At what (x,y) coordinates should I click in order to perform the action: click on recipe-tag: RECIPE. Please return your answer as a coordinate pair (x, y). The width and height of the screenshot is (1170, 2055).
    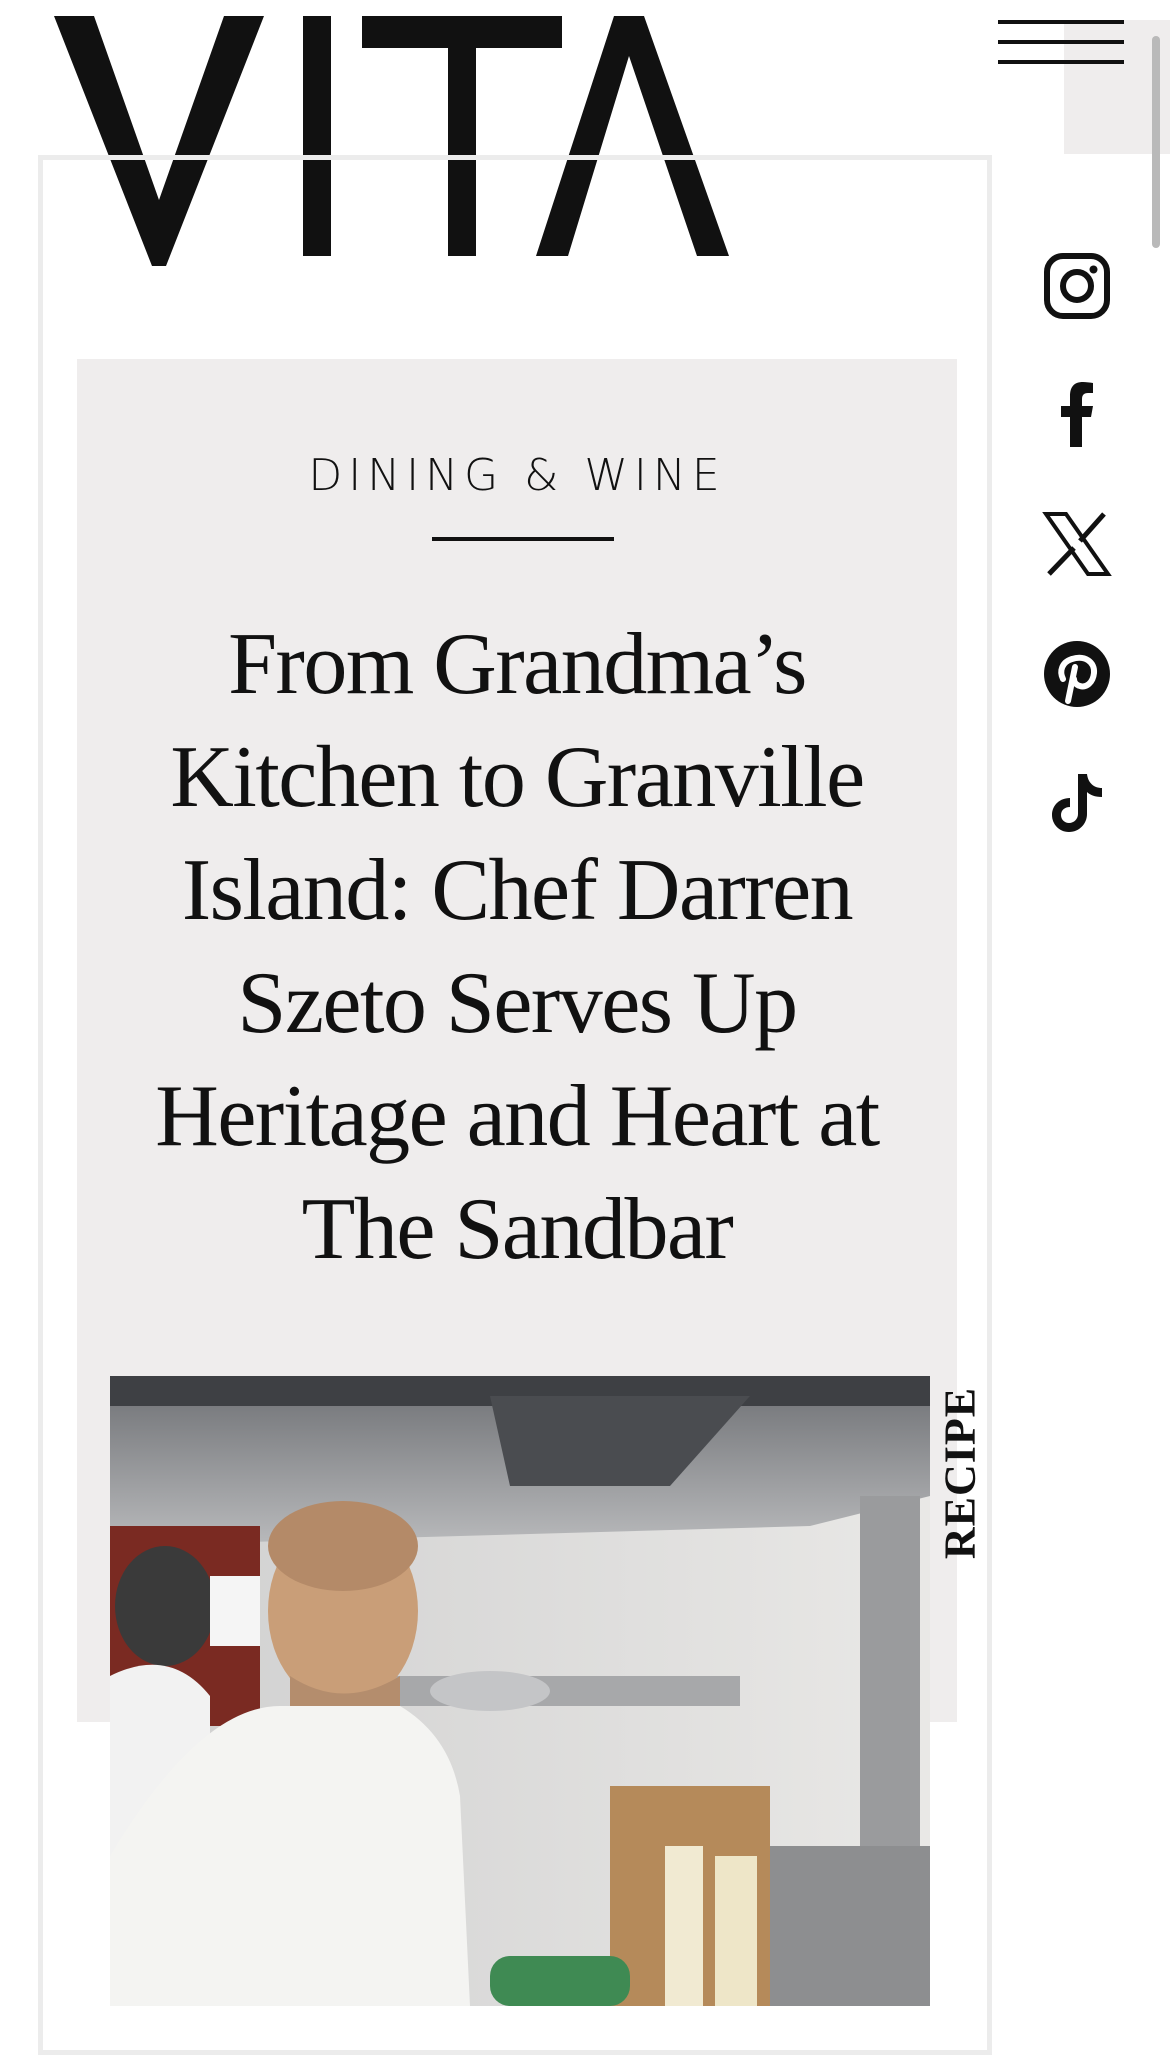
    Looking at the image, I should click on (960, 1473).